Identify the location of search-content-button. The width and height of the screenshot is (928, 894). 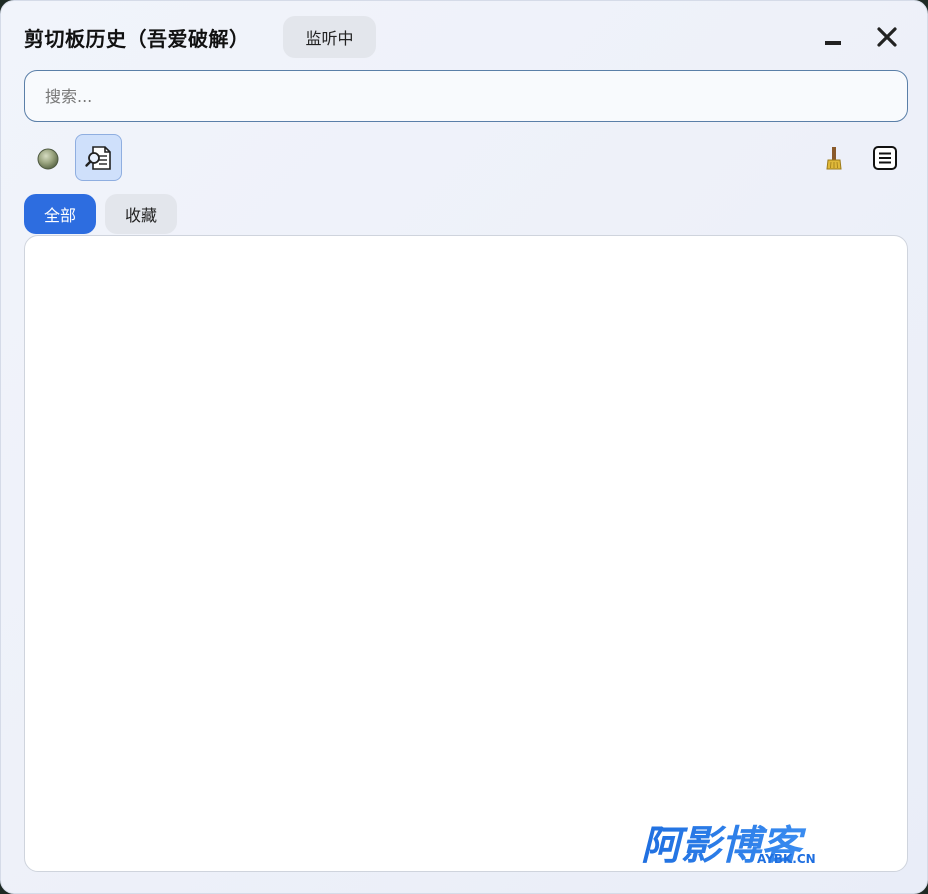
(98, 157).